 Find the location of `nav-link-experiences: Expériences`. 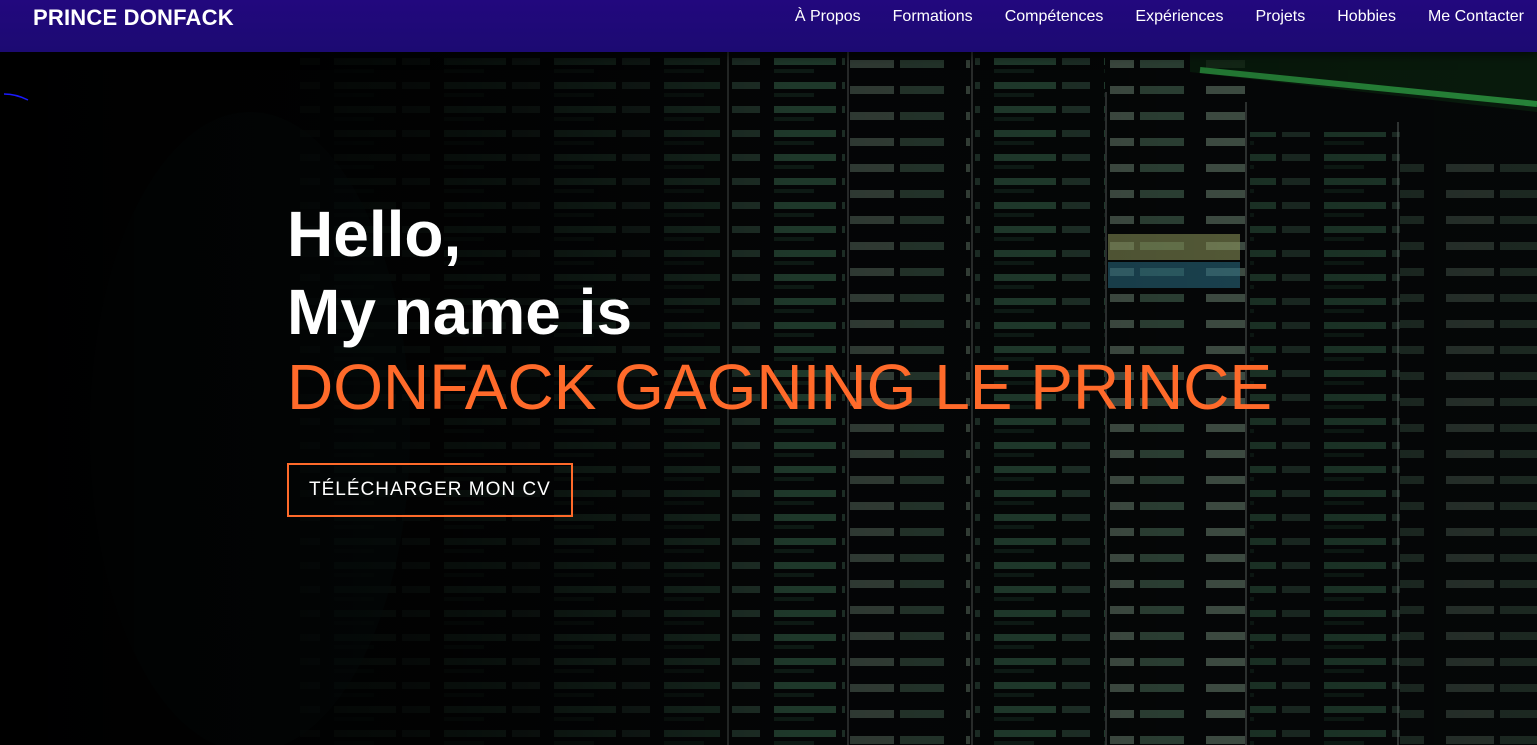

nav-link-experiences: Expériences is located at coordinates (1179, 16).